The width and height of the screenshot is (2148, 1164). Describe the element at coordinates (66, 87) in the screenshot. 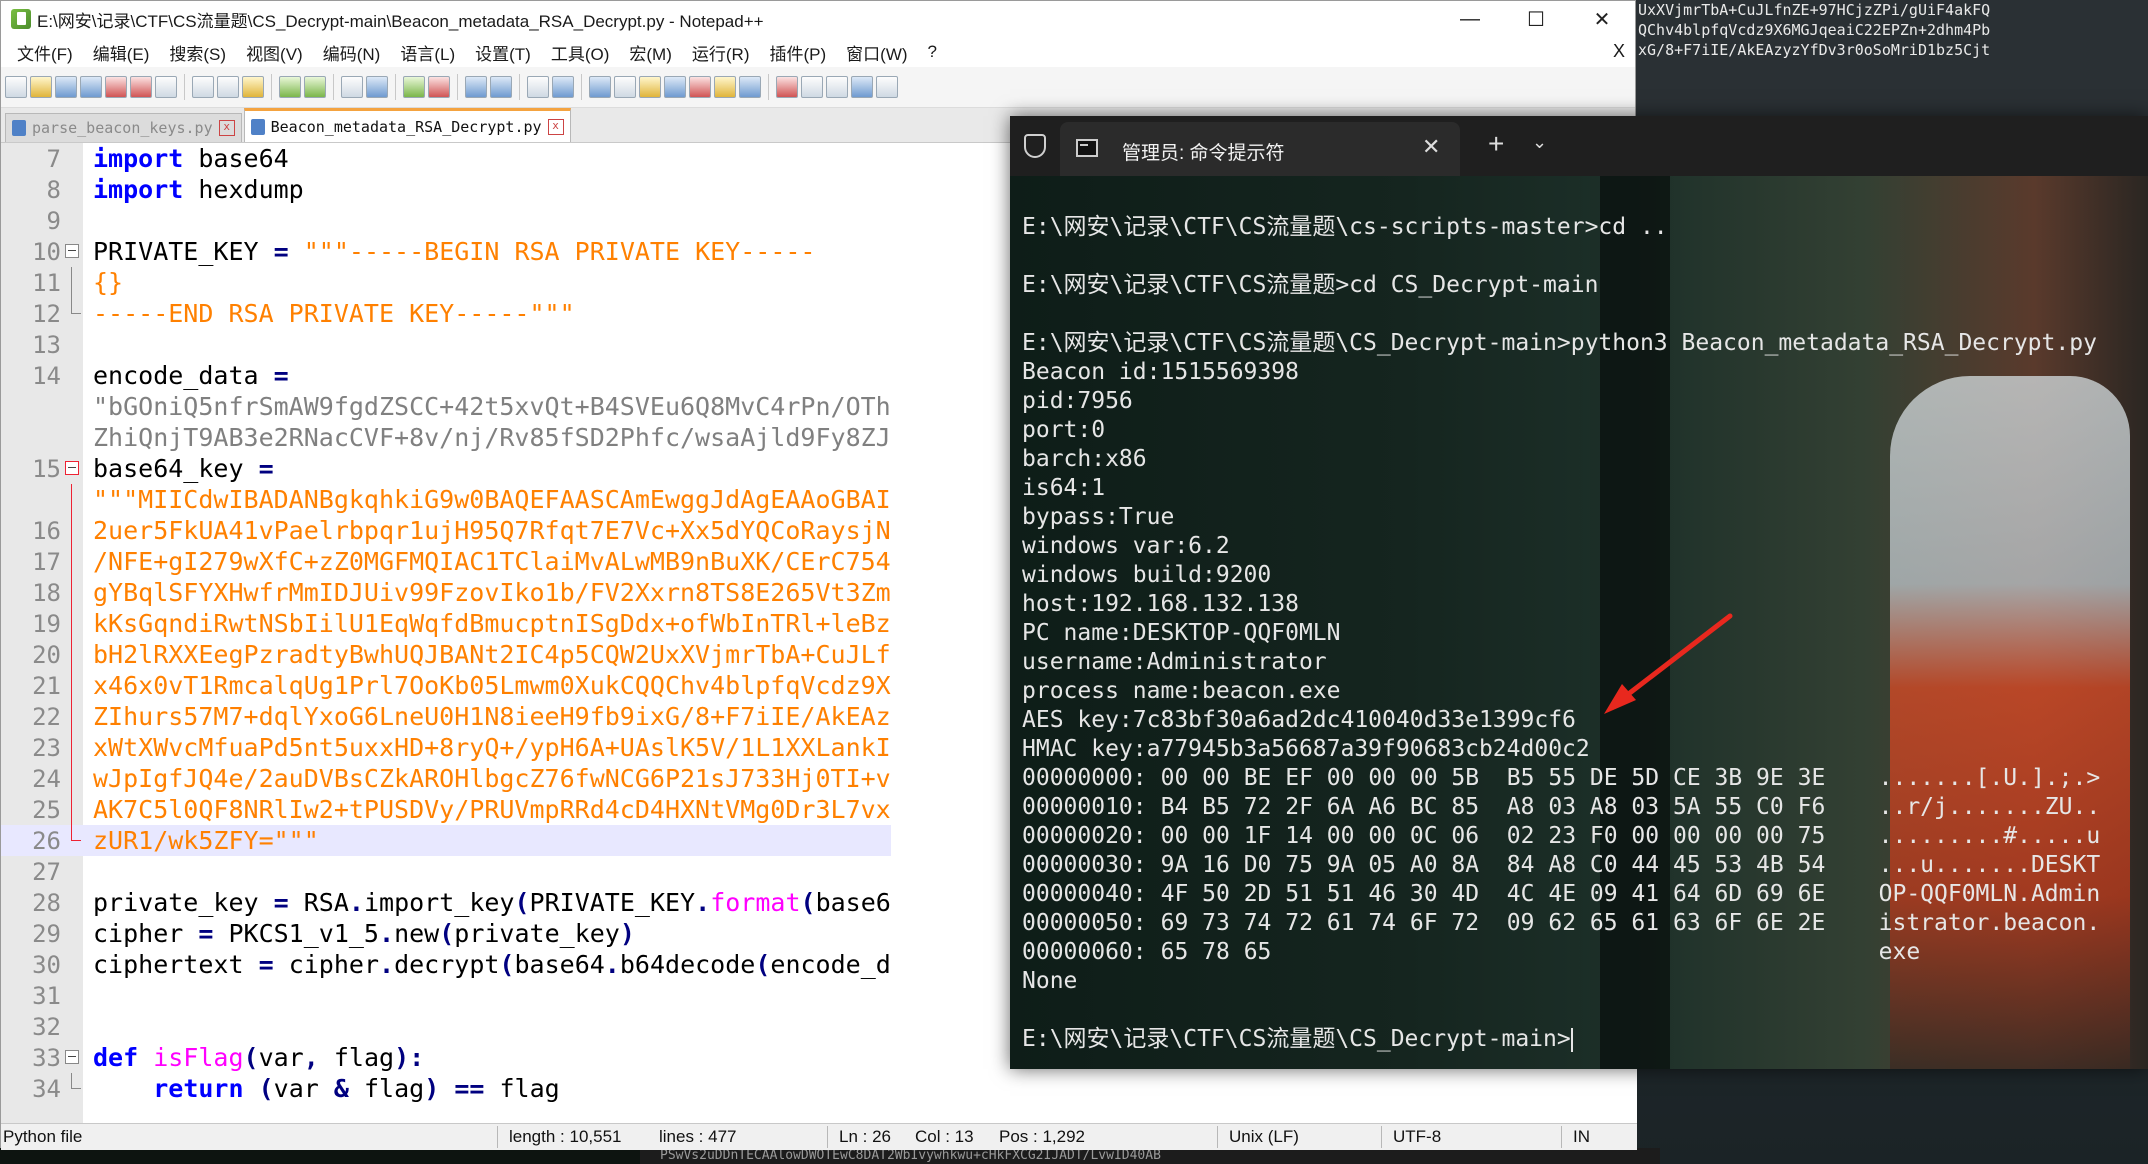

I see `save-icon` at that location.